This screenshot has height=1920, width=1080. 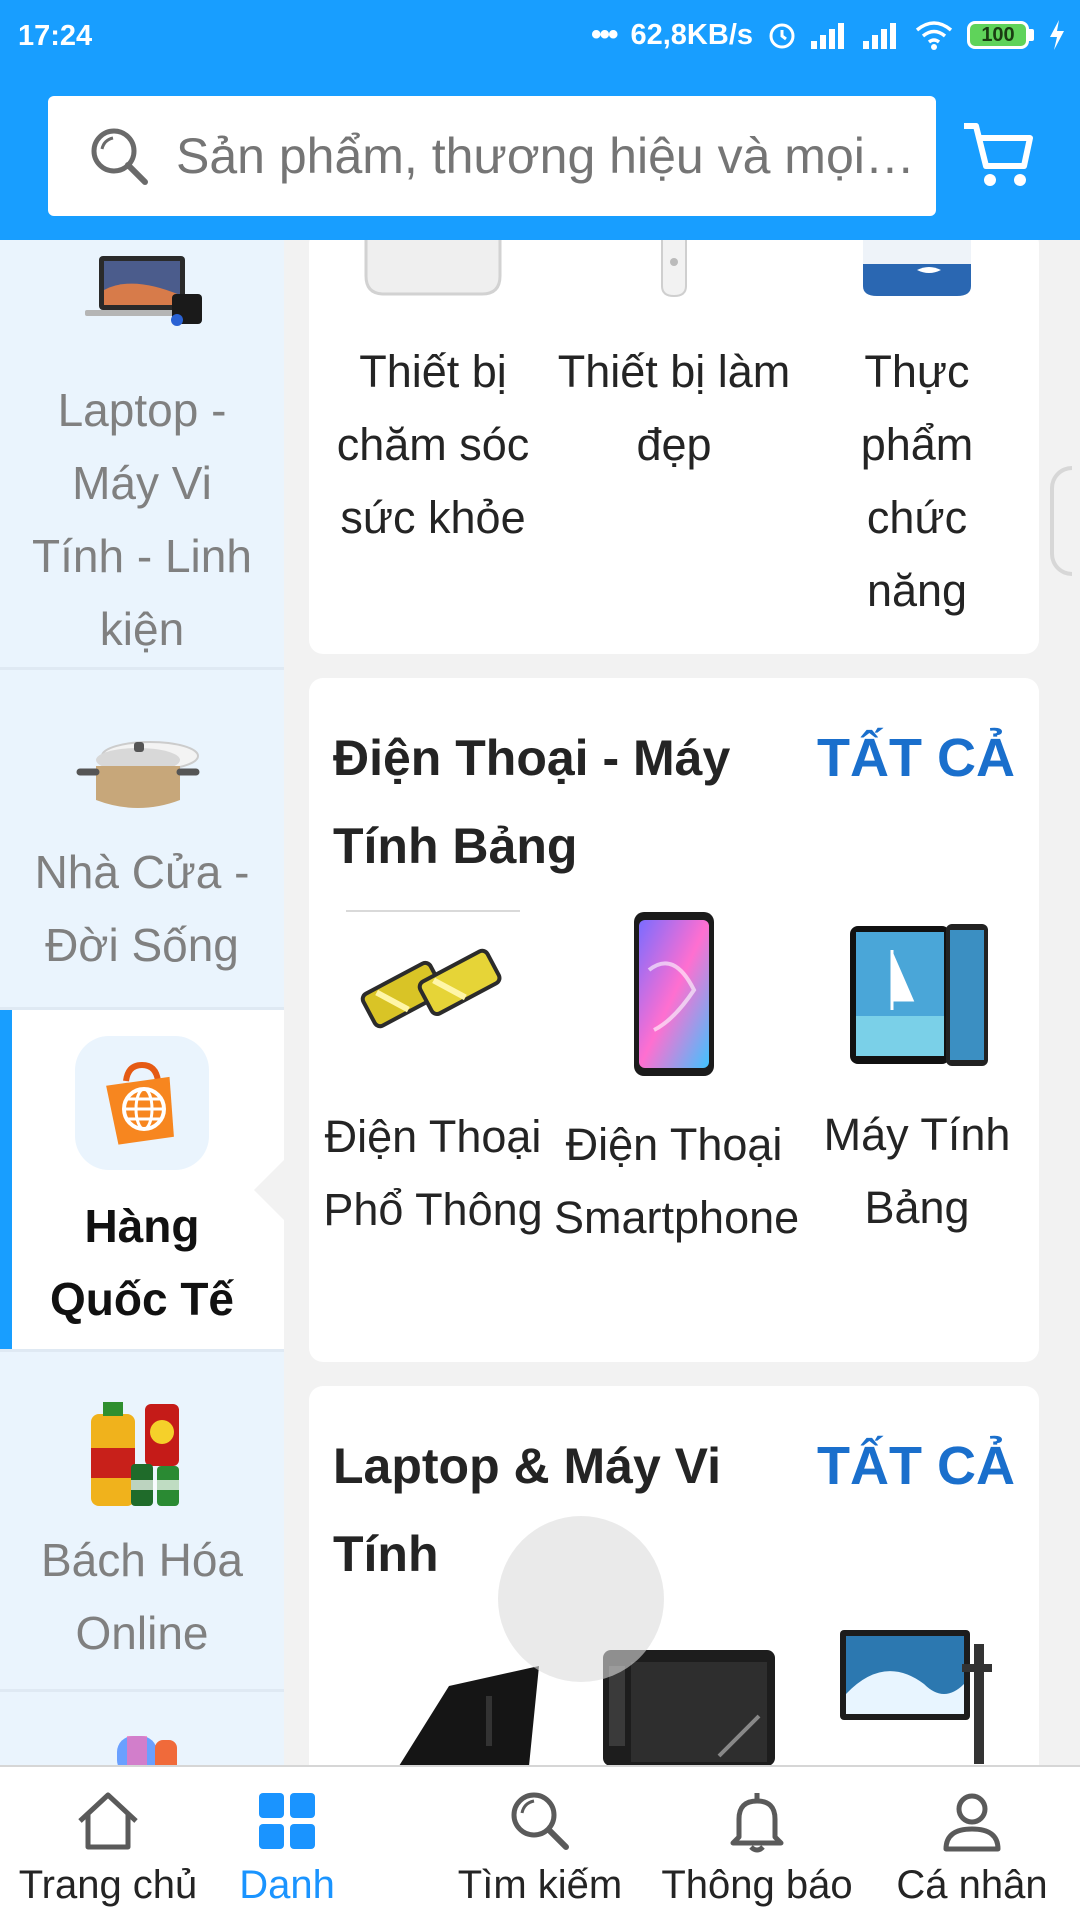 I want to click on network-speed: 62,8KB/s, so click(x=691, y=34).